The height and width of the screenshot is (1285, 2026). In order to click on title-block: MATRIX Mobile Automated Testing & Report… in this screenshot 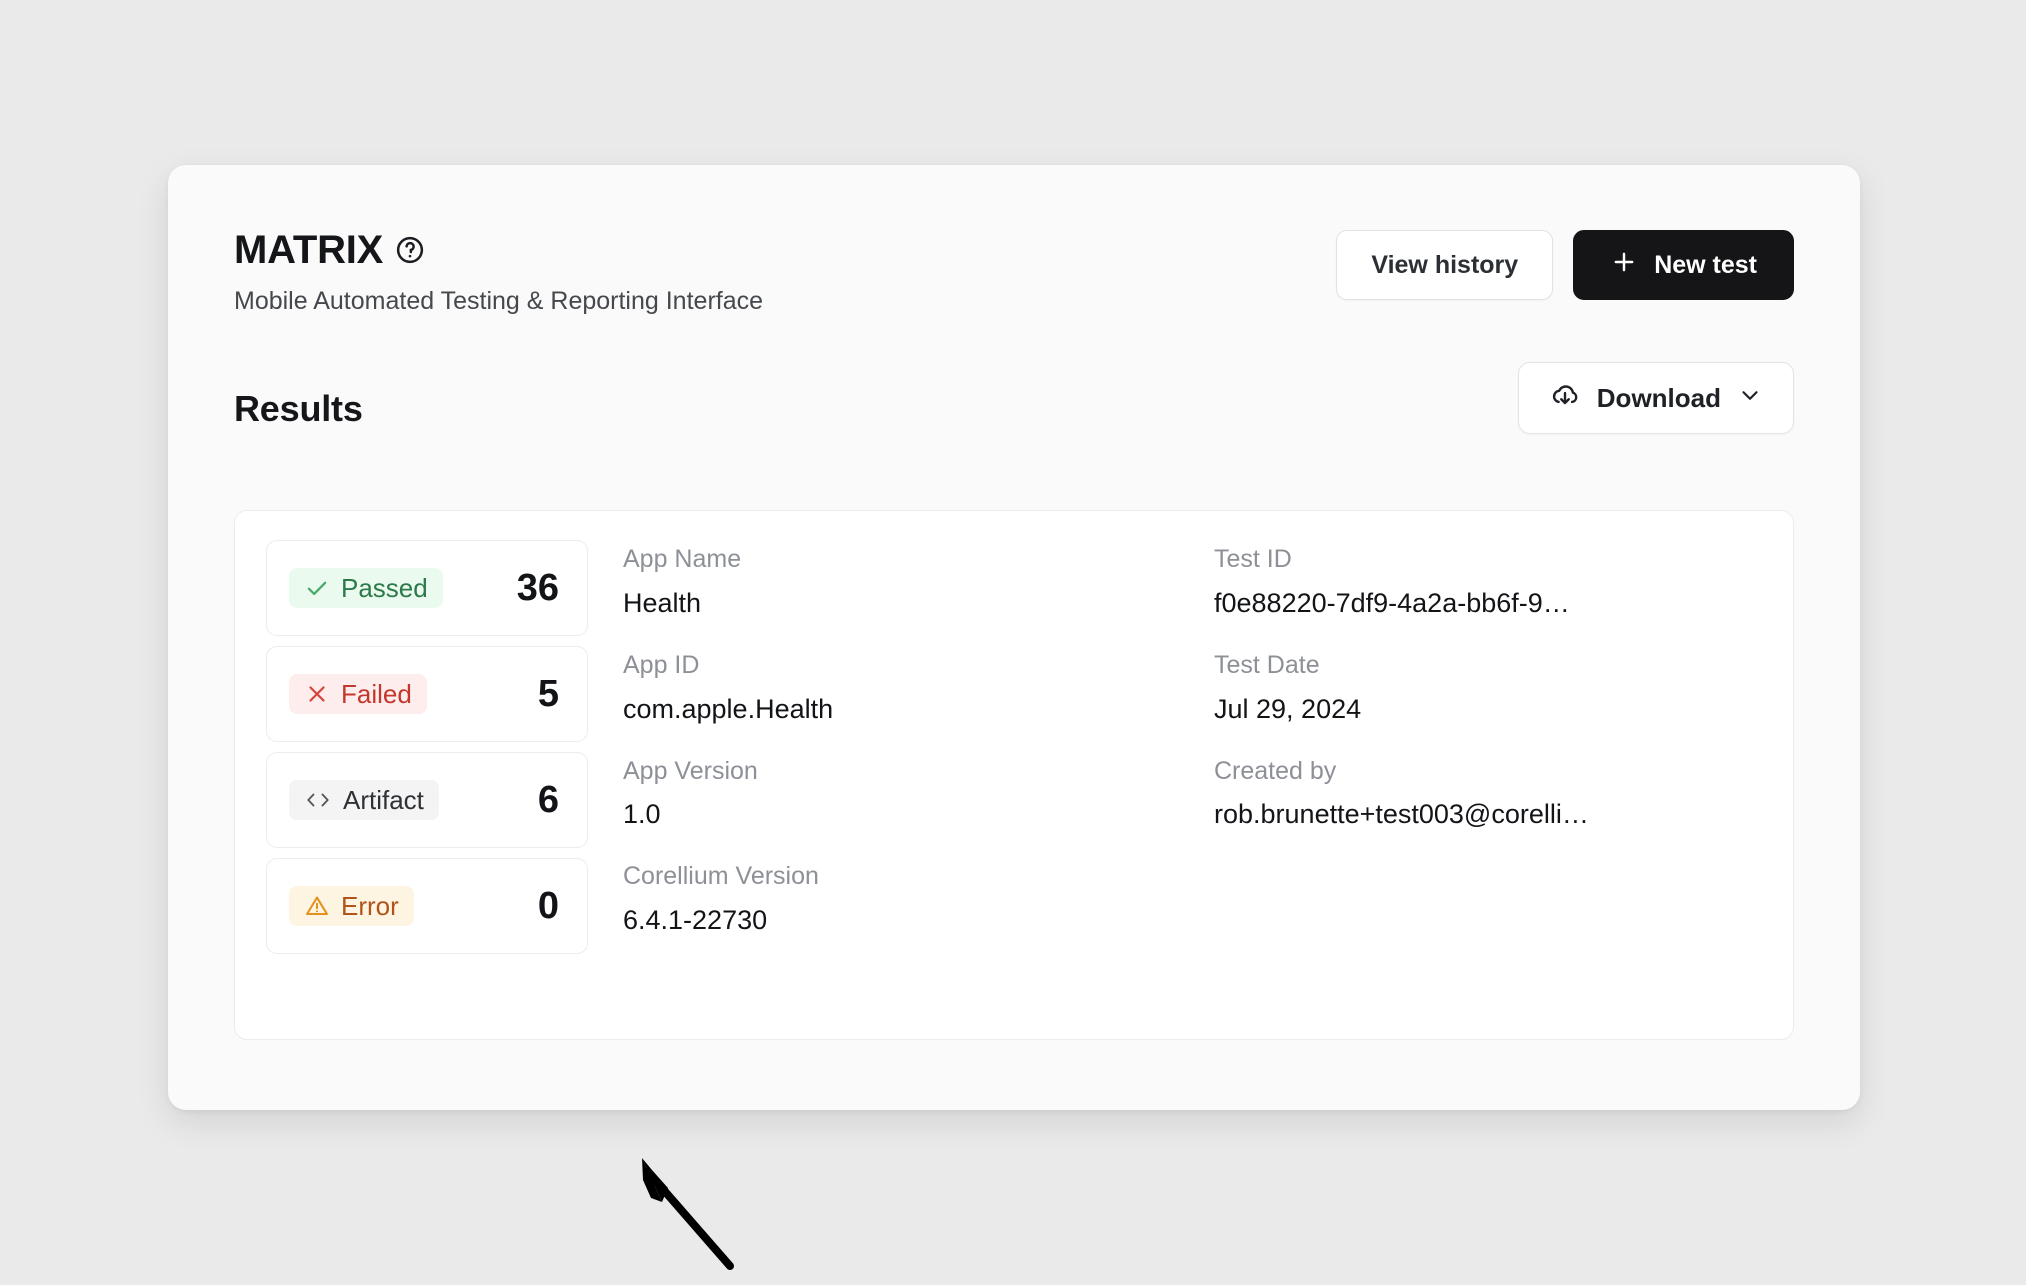, I will do `click(498, 273)`.